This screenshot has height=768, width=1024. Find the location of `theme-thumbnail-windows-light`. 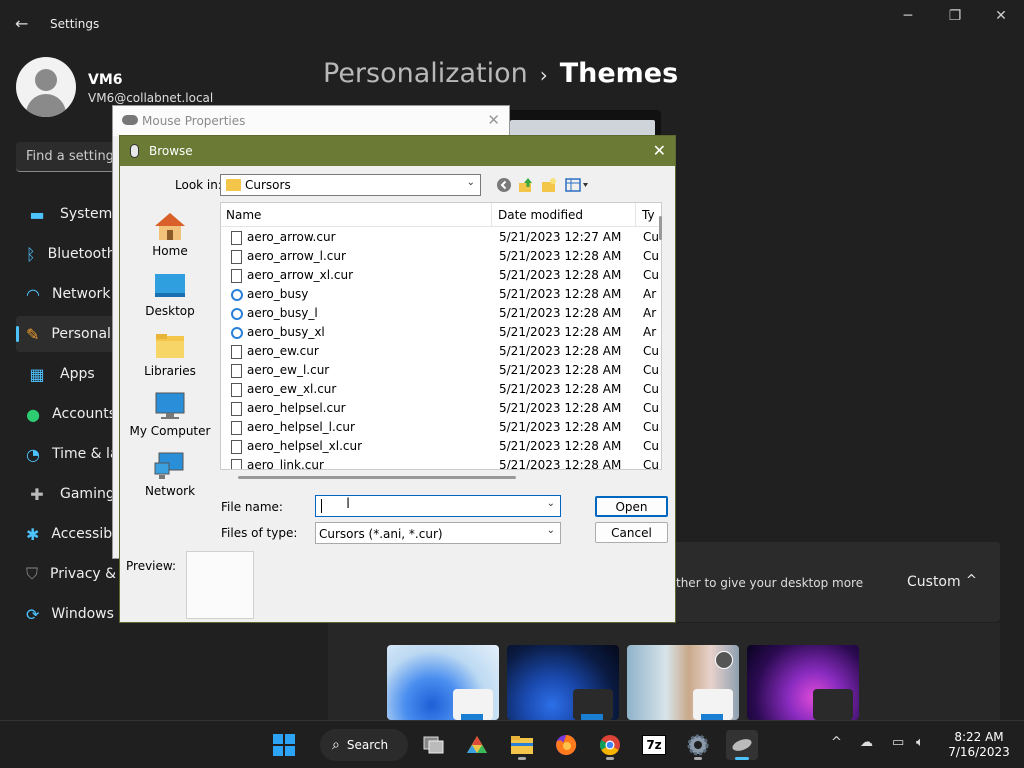

theme-thumbnail-windows-light is located at coordinates (443, 682).